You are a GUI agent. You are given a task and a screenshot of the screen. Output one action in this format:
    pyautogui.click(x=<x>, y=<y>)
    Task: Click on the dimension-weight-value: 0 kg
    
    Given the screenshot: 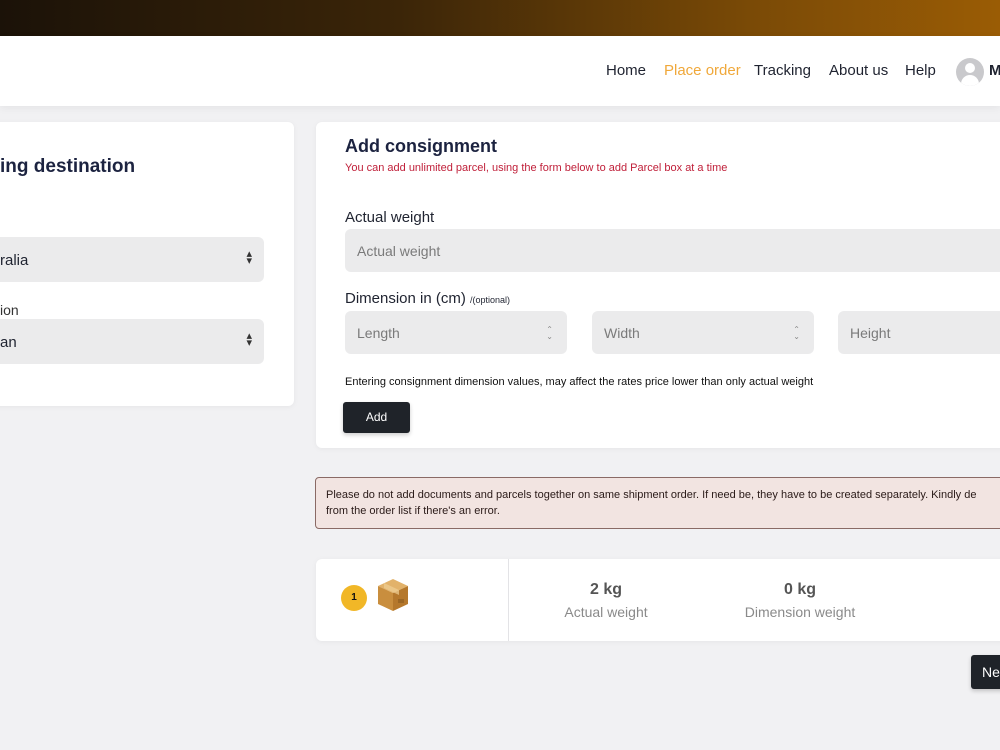 What is the action you would take?
    pyautogui.click(x=799, y=589)
    